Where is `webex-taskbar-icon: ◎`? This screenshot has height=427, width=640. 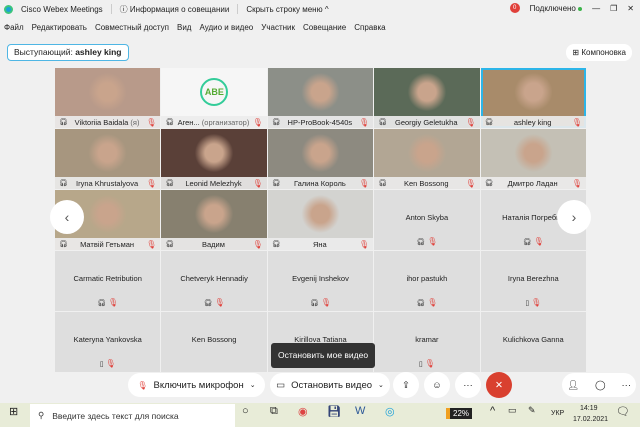 webex-taskbar-icon: ◎ is located at coordinates (390, 411).